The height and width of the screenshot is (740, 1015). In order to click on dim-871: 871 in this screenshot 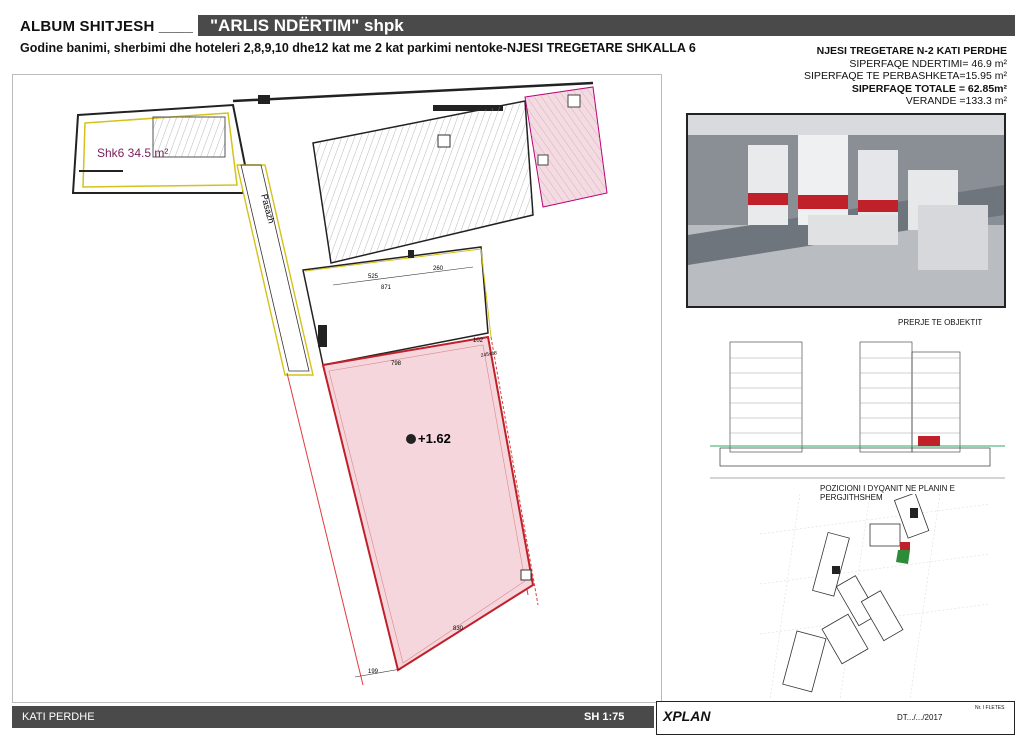, I will do `click(386, 288)`.